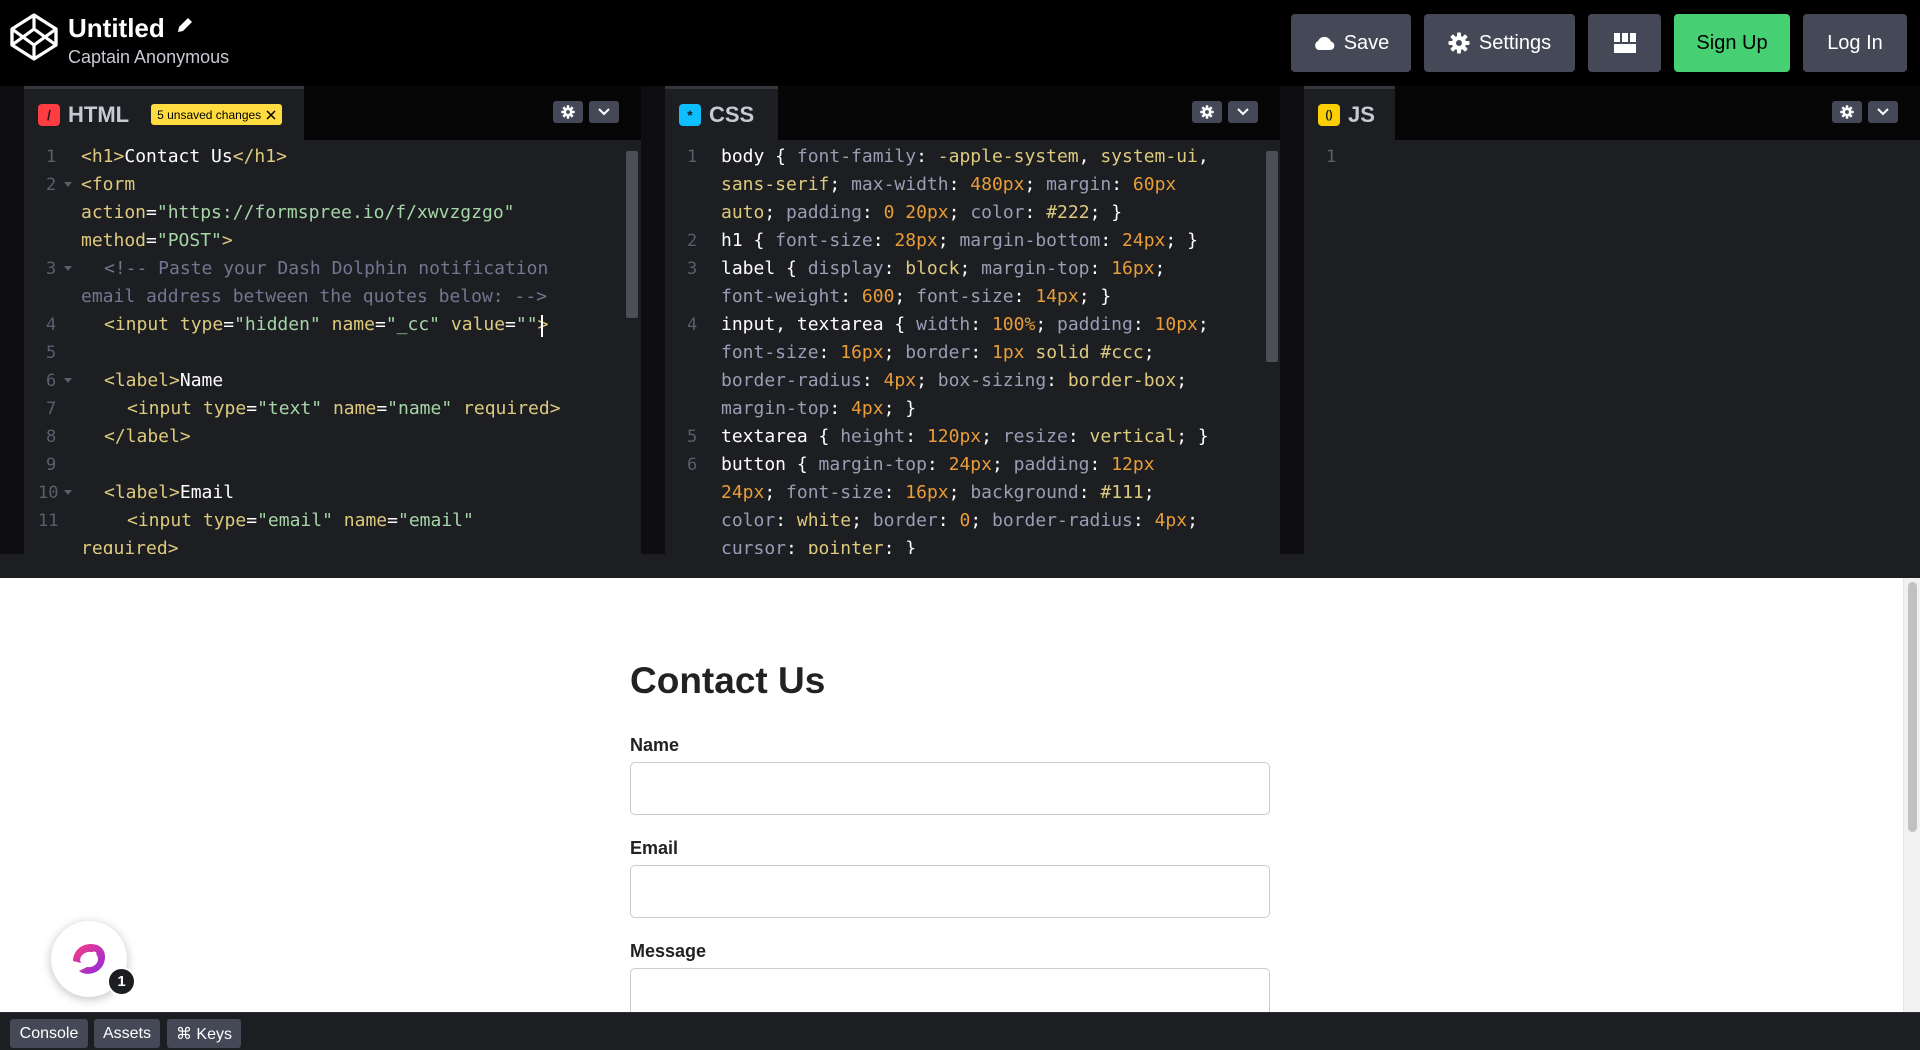  Describe the element at coordinates (48, 521) in the screenshot. I see `line-number: 11` at that location.